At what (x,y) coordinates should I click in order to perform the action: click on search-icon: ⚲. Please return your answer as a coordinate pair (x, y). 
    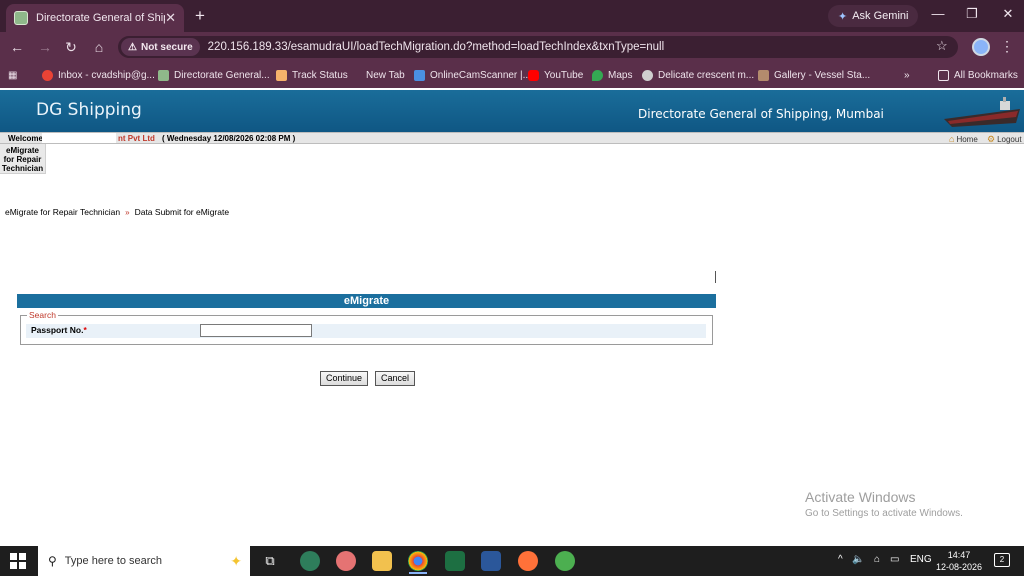
    Looking at the image, I should click on (52, 561).